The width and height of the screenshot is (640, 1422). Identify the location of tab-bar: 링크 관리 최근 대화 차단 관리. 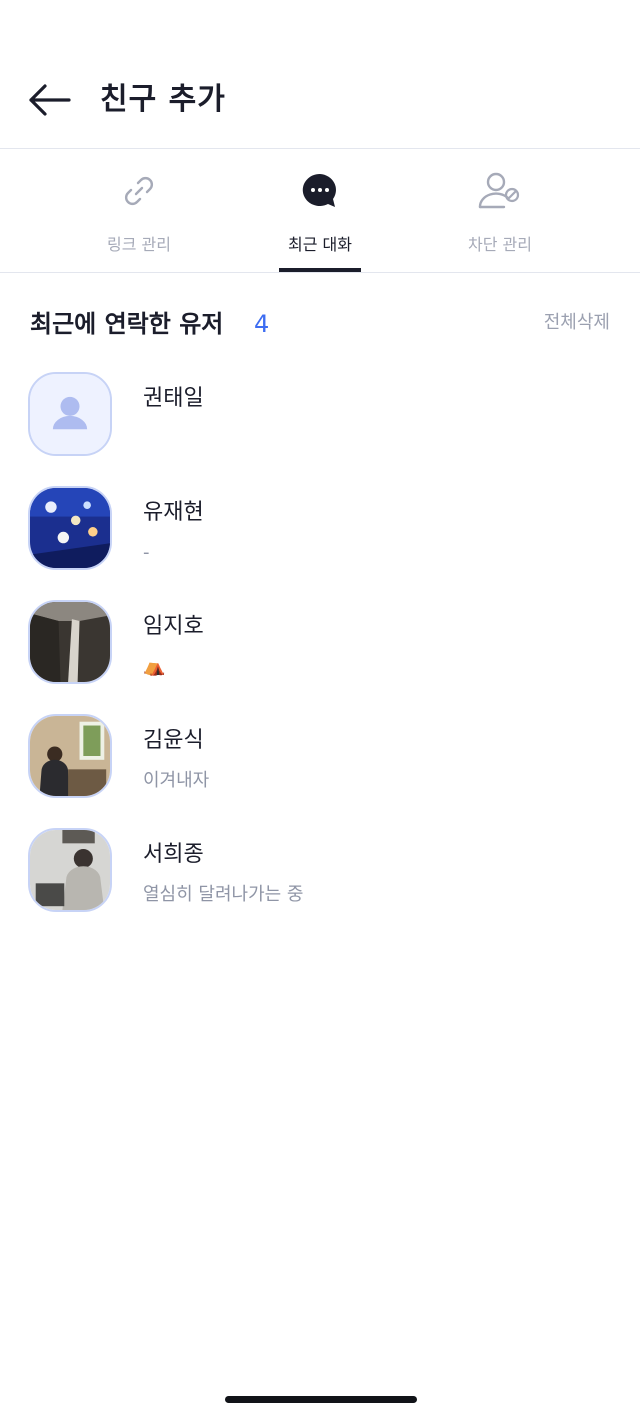
(320, 211).